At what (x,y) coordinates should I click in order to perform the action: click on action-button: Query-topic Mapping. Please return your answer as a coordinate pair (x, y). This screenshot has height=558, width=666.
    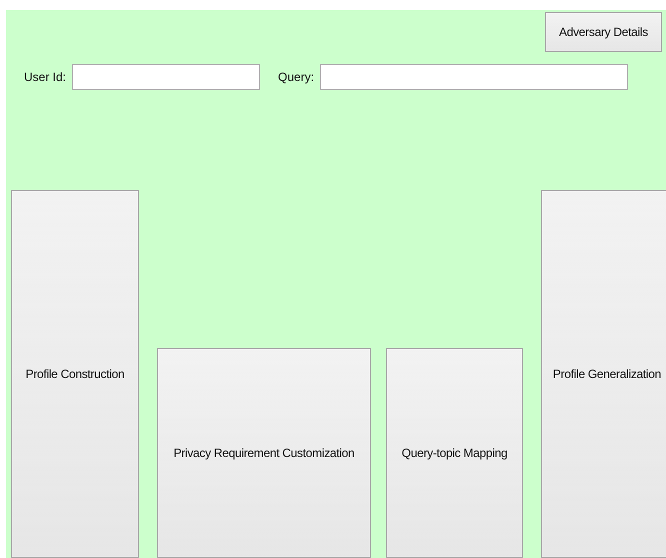
    Looking at the image, I should click on (454, 453).